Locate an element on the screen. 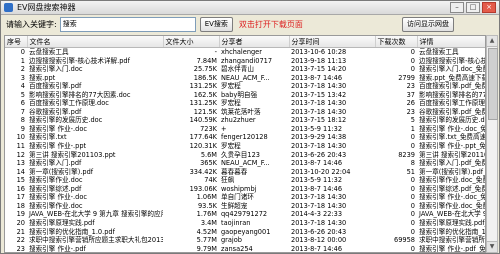 The height and width of the screenshot is (254, 500). search-button: EV搜索 is located at coordinates (216, 24).